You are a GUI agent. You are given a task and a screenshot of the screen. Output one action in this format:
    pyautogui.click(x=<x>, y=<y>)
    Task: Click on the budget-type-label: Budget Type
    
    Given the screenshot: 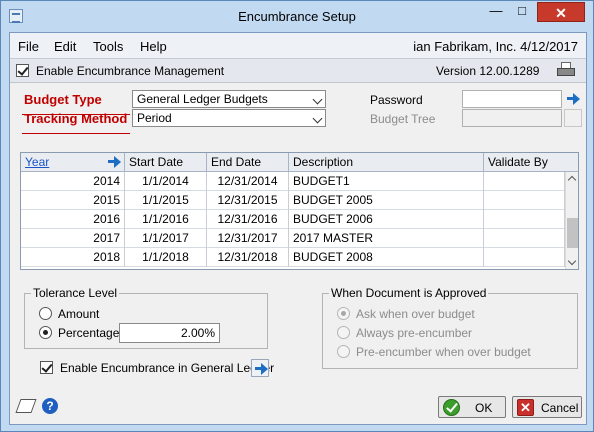 What is the action you would take?
    pyautogui.click(x=63, y=99)
    